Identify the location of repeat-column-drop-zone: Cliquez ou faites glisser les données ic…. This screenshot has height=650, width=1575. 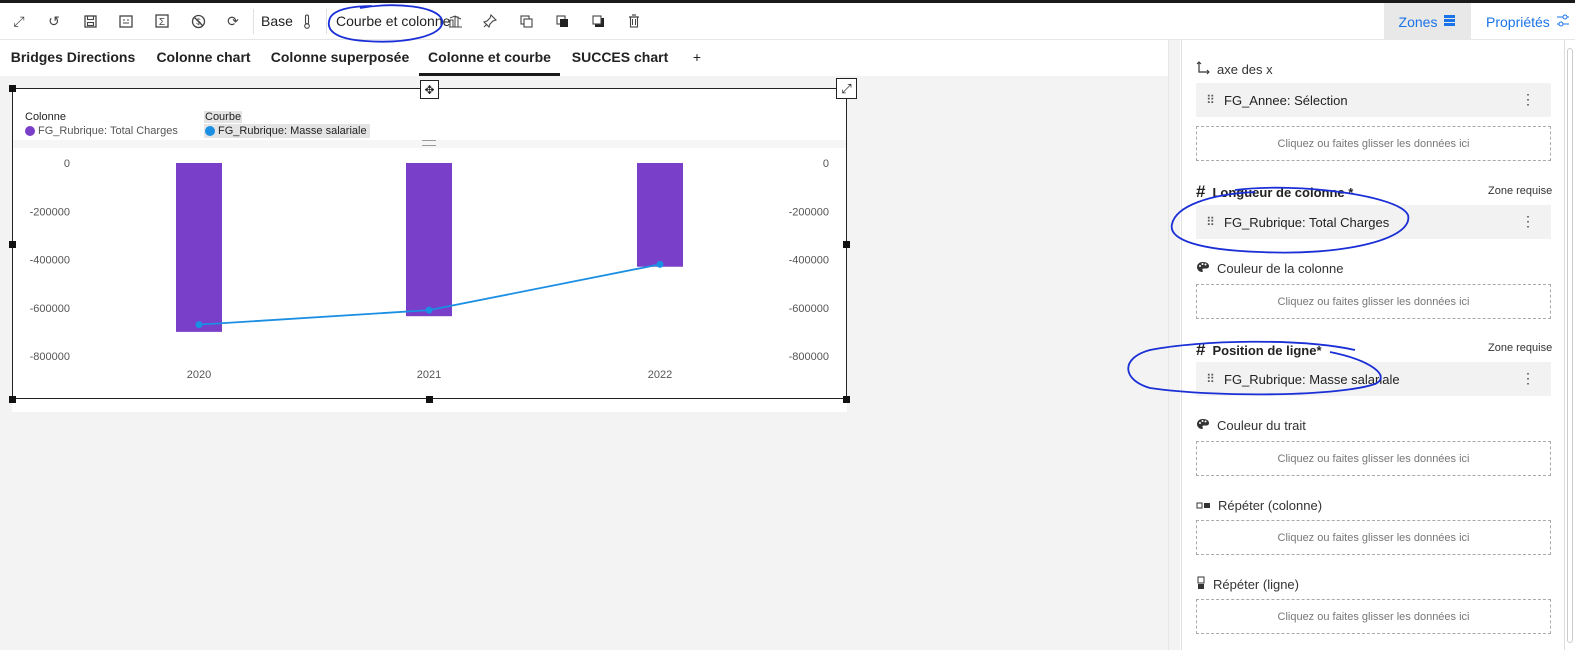
(1373, 537).